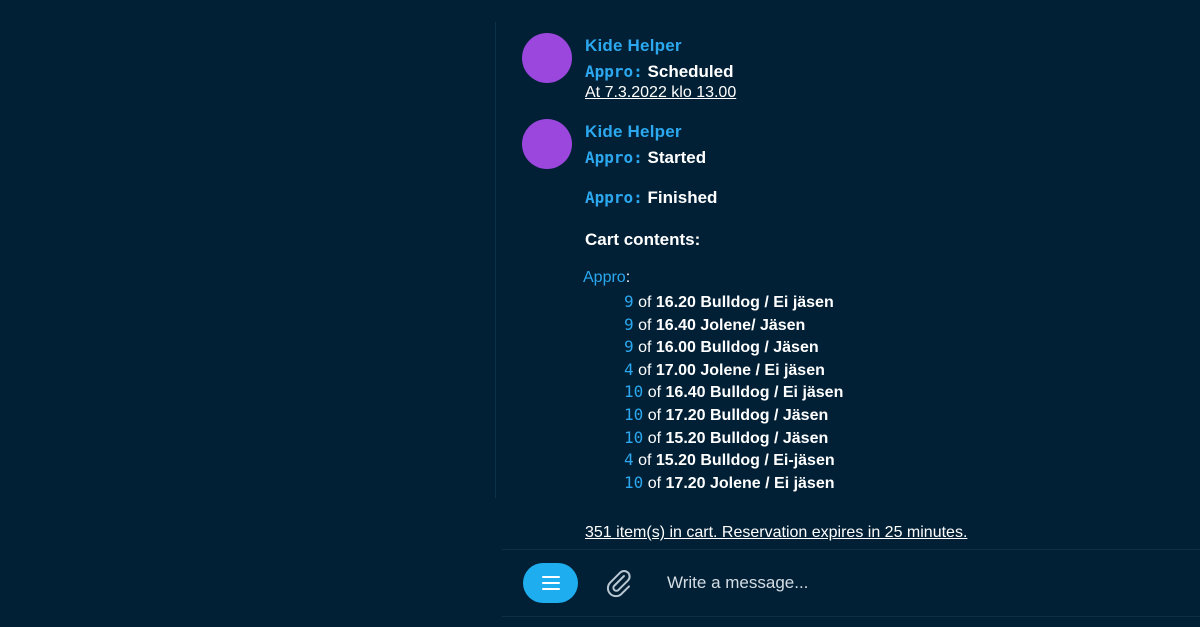  I want to click on cart-item: 10 of 15.20 Bulldog / Jäsen, so click(733, 438).